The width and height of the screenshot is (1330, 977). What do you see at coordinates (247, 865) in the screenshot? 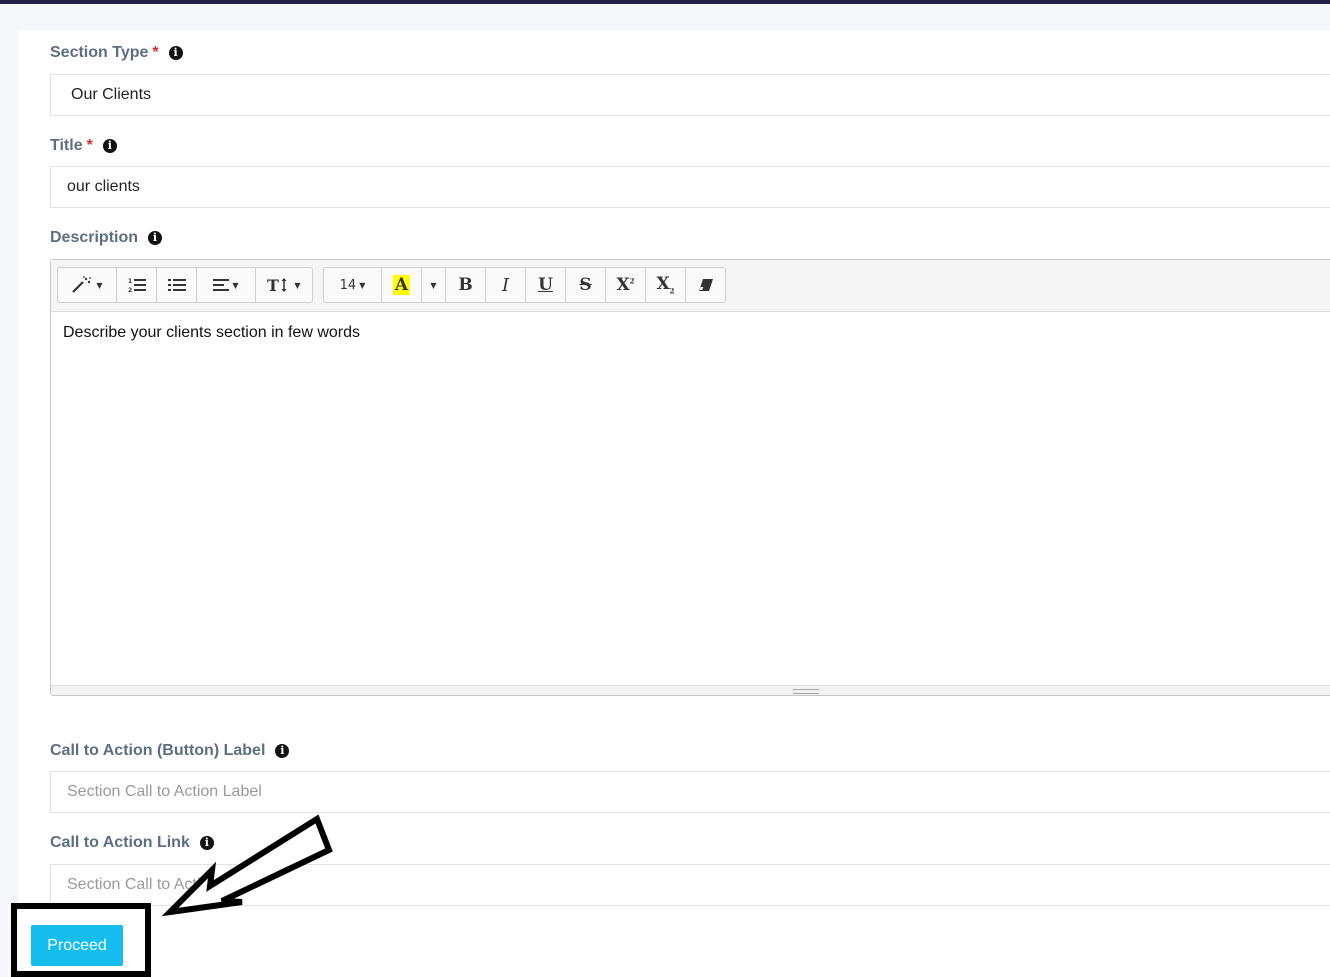
I see `annotation-arrow-icon` at bounding box center [247, 865].